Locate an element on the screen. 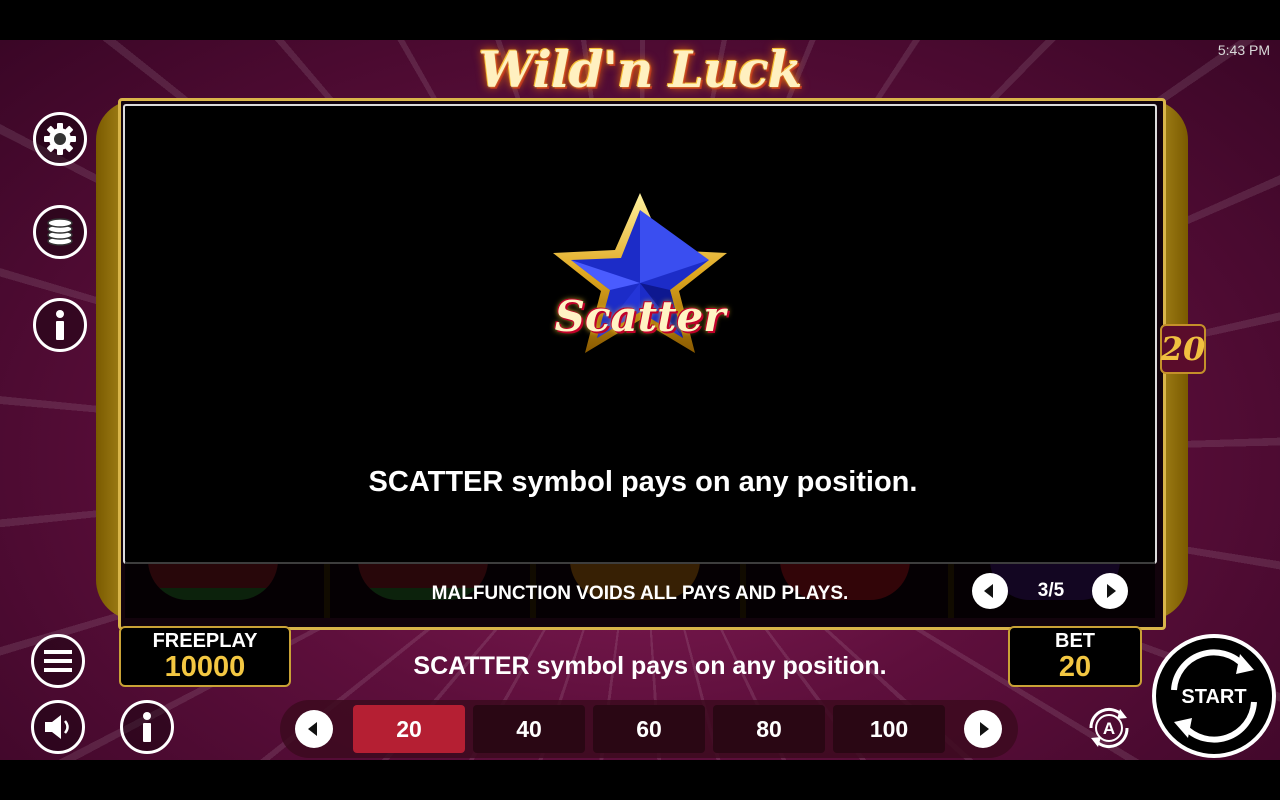  bet-option-40: 40 is located at coordinates (529, 729).